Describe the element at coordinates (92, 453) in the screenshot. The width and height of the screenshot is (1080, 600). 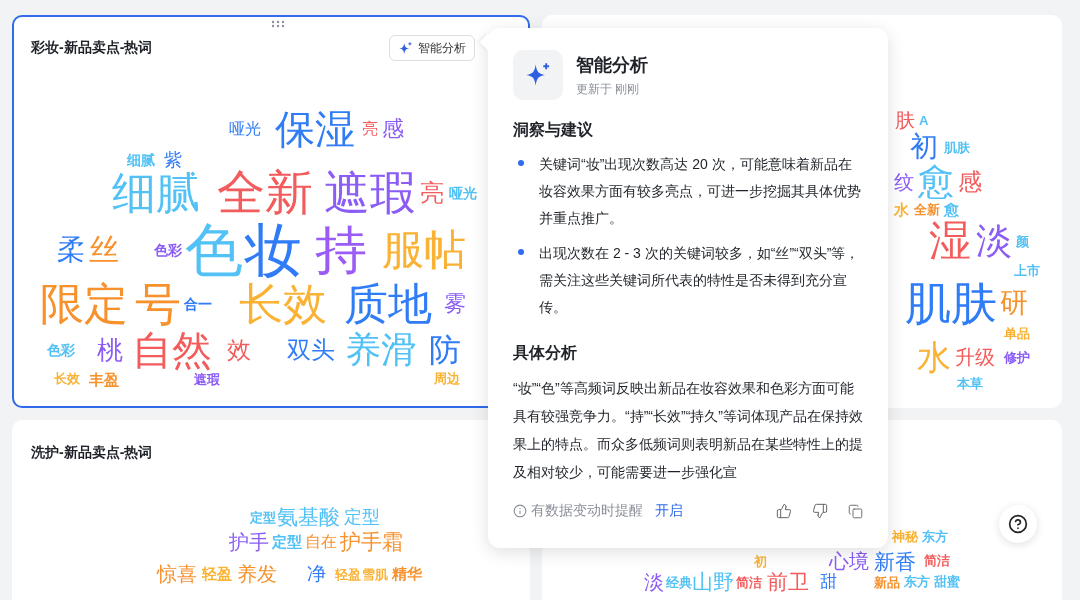
I see `card-title: 洗护-新品卖点-热词` at that location.